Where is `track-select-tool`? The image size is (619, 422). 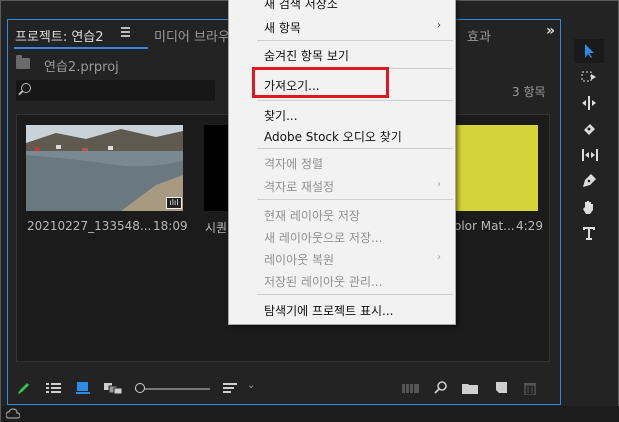
track-select-tool is located at coordinates (589, 77).